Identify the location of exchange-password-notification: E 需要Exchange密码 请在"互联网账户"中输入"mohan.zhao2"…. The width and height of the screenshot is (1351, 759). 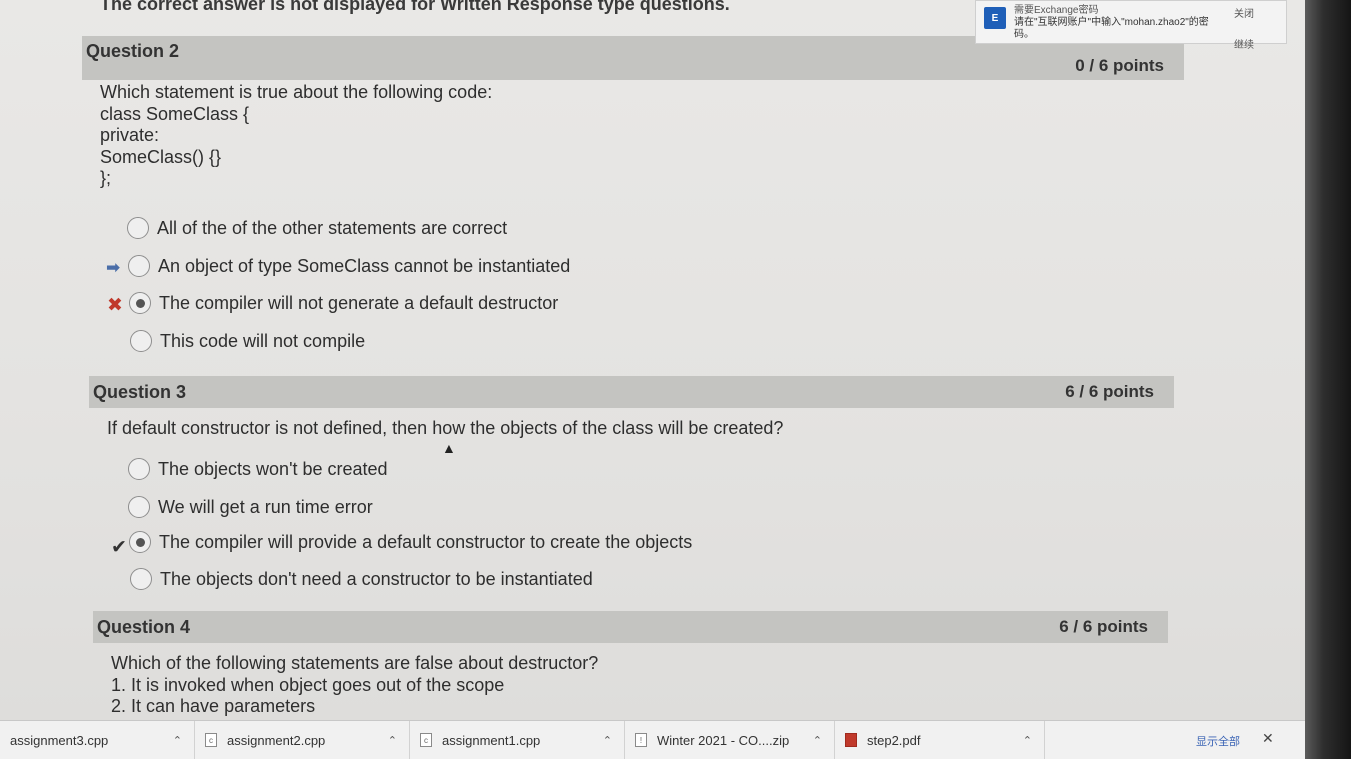
(1131, 25).